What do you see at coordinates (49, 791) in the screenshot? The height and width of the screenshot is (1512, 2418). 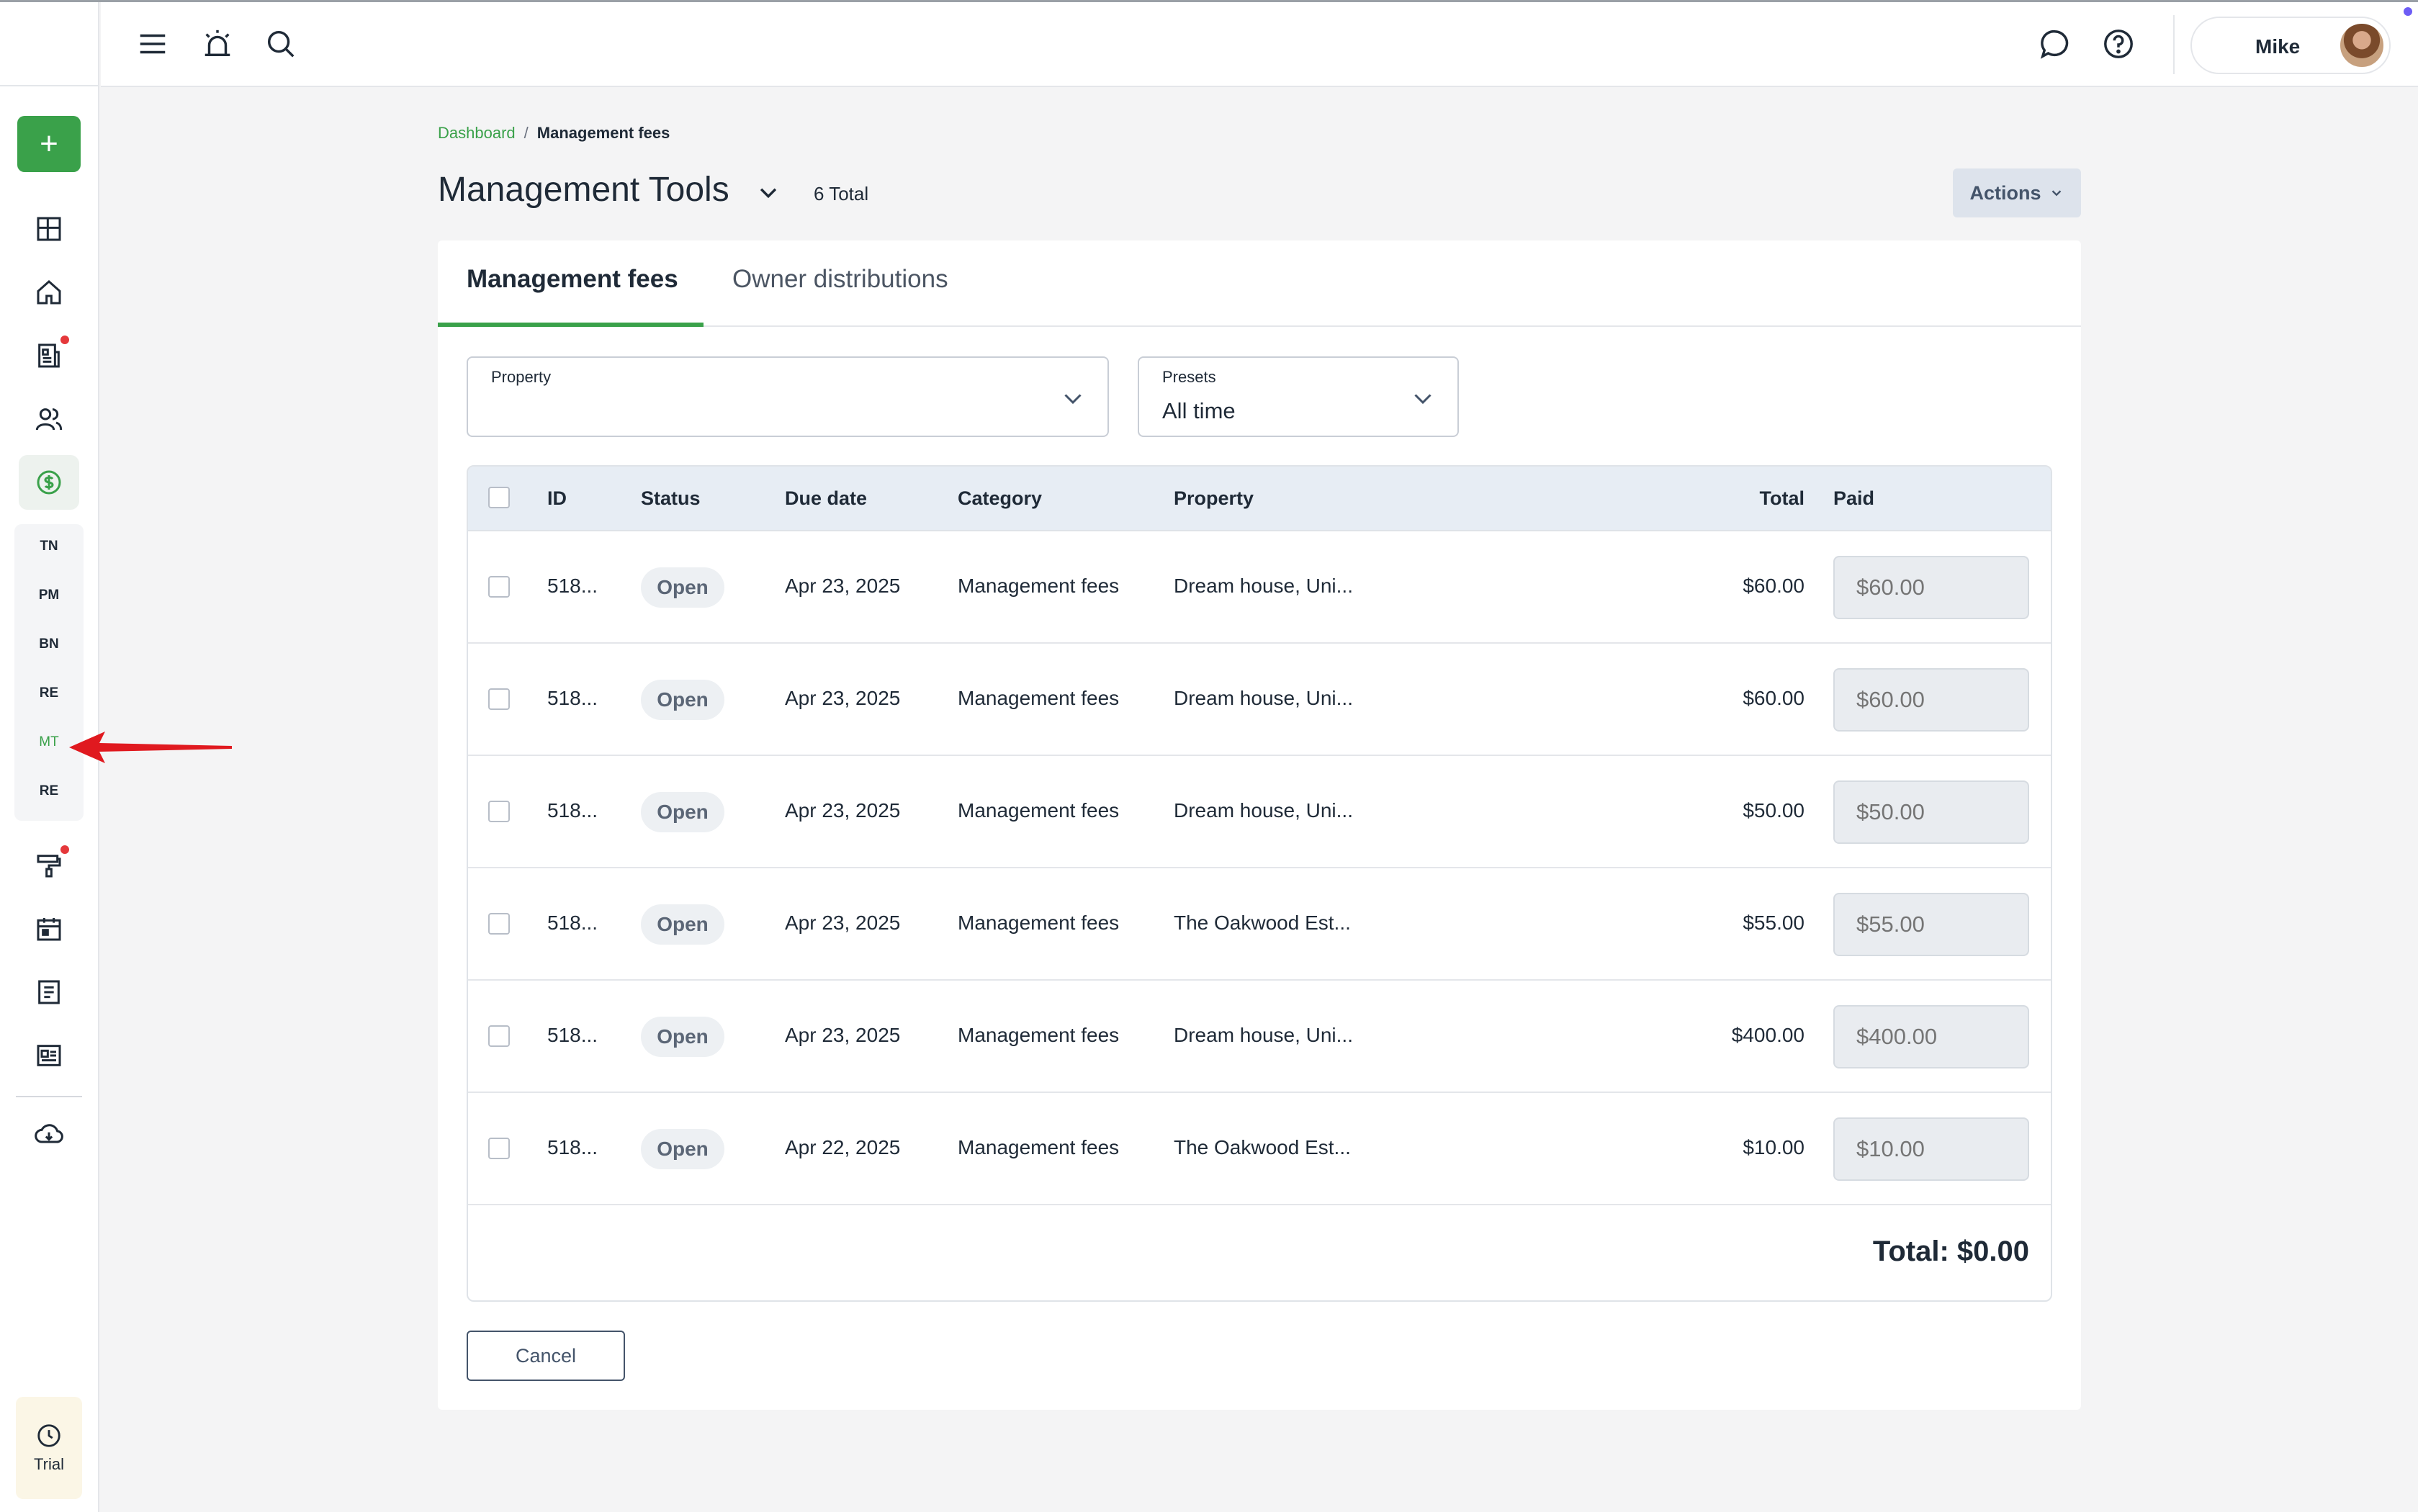 I see `submenu-item-re-2: RE` at bounding box center [49, 791].